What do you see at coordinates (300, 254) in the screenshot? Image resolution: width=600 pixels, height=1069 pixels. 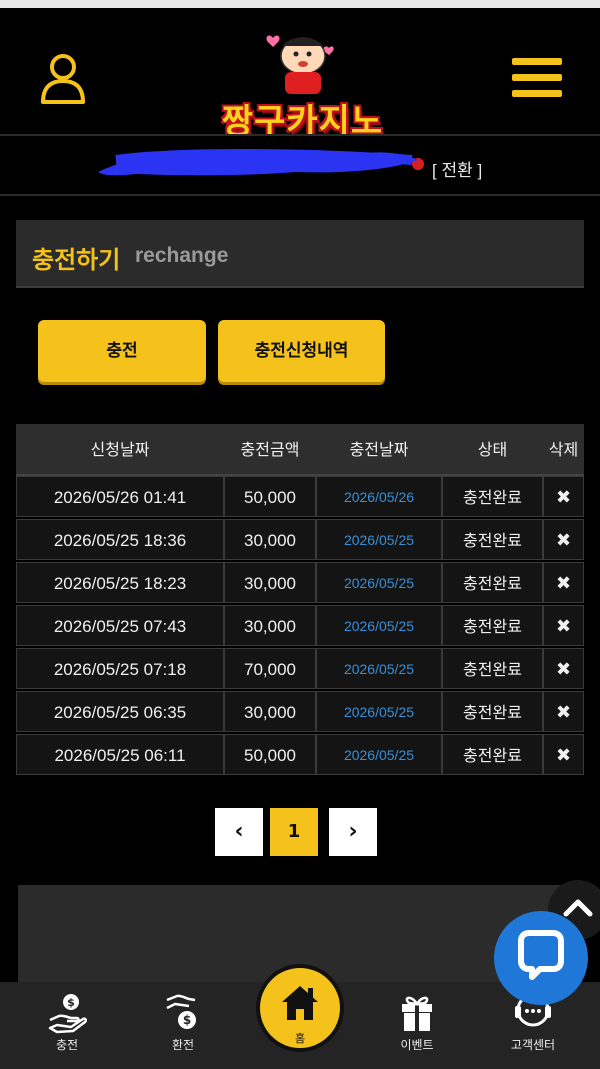 I see `section-header: 충전하기 rechange` at bounding box center [300, 254].